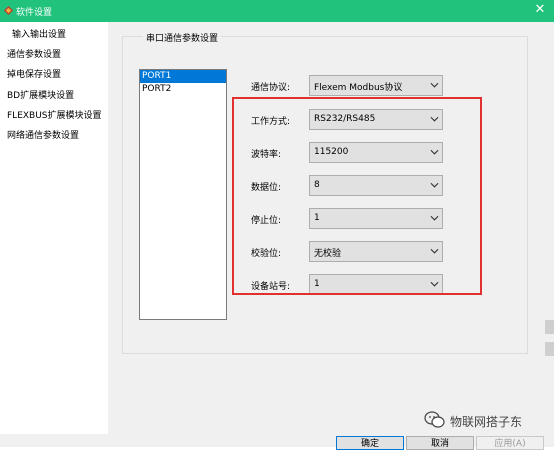 This screenshot has height=451, width=554. What do you see at coordinates (370, 443) in the screenshot?
I see `ok-button: 确定` at bounding box center [370, 443].